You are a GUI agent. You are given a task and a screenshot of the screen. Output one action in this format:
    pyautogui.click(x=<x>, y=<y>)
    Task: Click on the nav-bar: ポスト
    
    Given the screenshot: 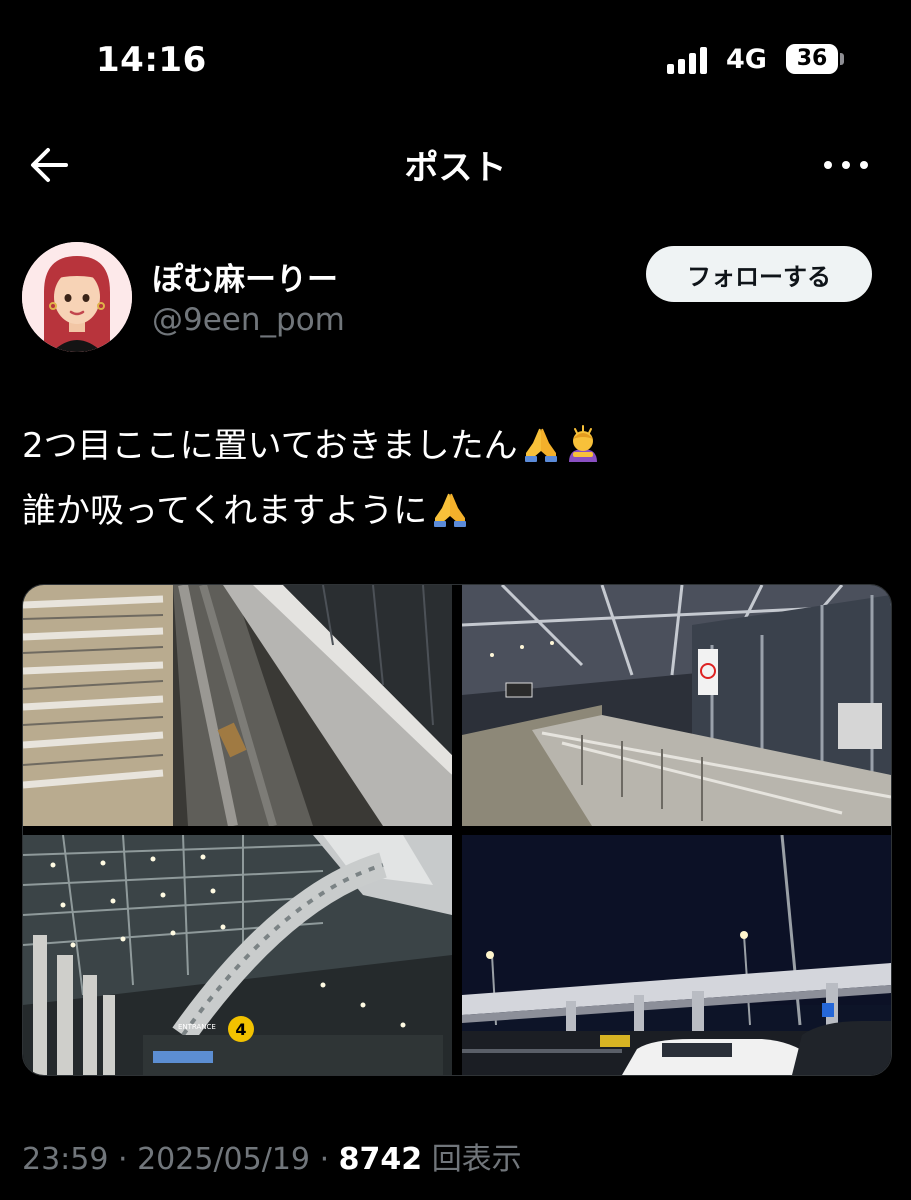 What is the action you would take?
    pyautogui.click(x=455, y=165)
    